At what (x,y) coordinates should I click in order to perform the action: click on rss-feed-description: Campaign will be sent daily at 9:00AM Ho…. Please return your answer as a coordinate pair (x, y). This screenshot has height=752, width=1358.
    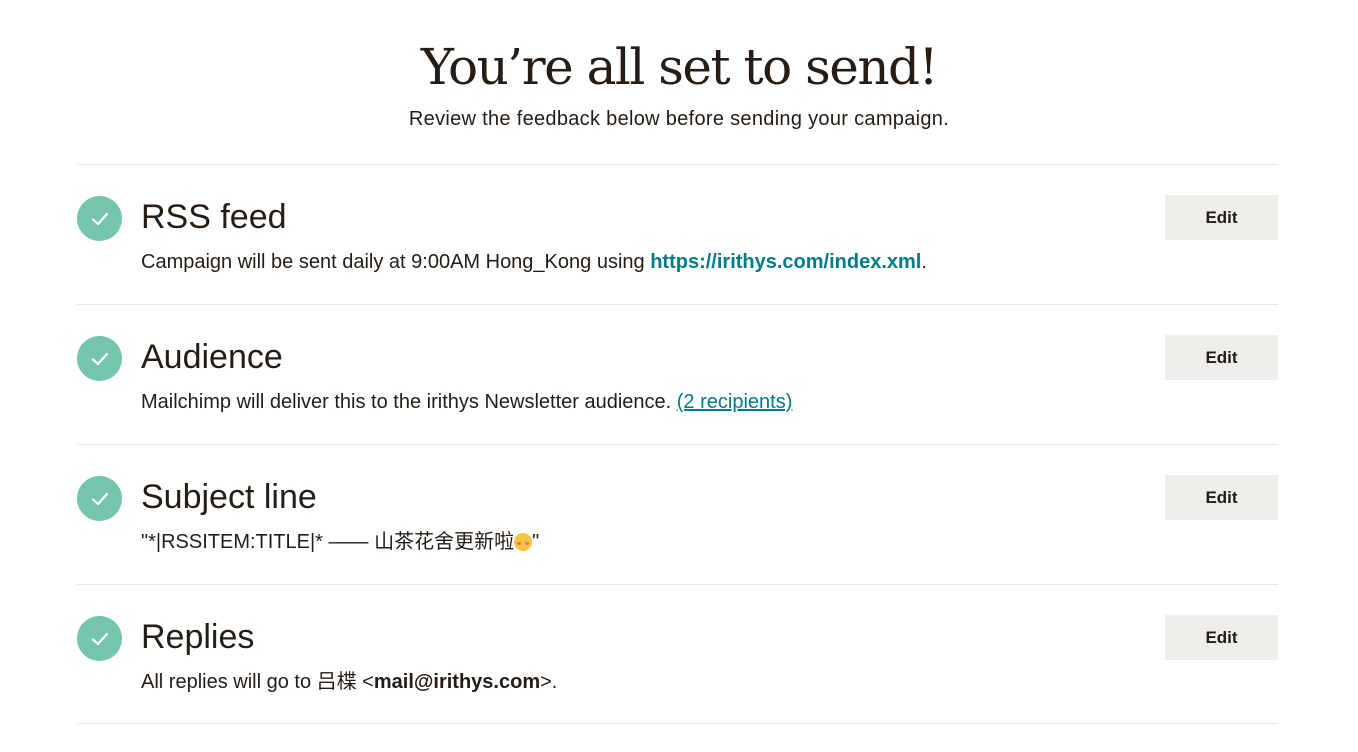
    Looking at the image, I should click on (534, 262).